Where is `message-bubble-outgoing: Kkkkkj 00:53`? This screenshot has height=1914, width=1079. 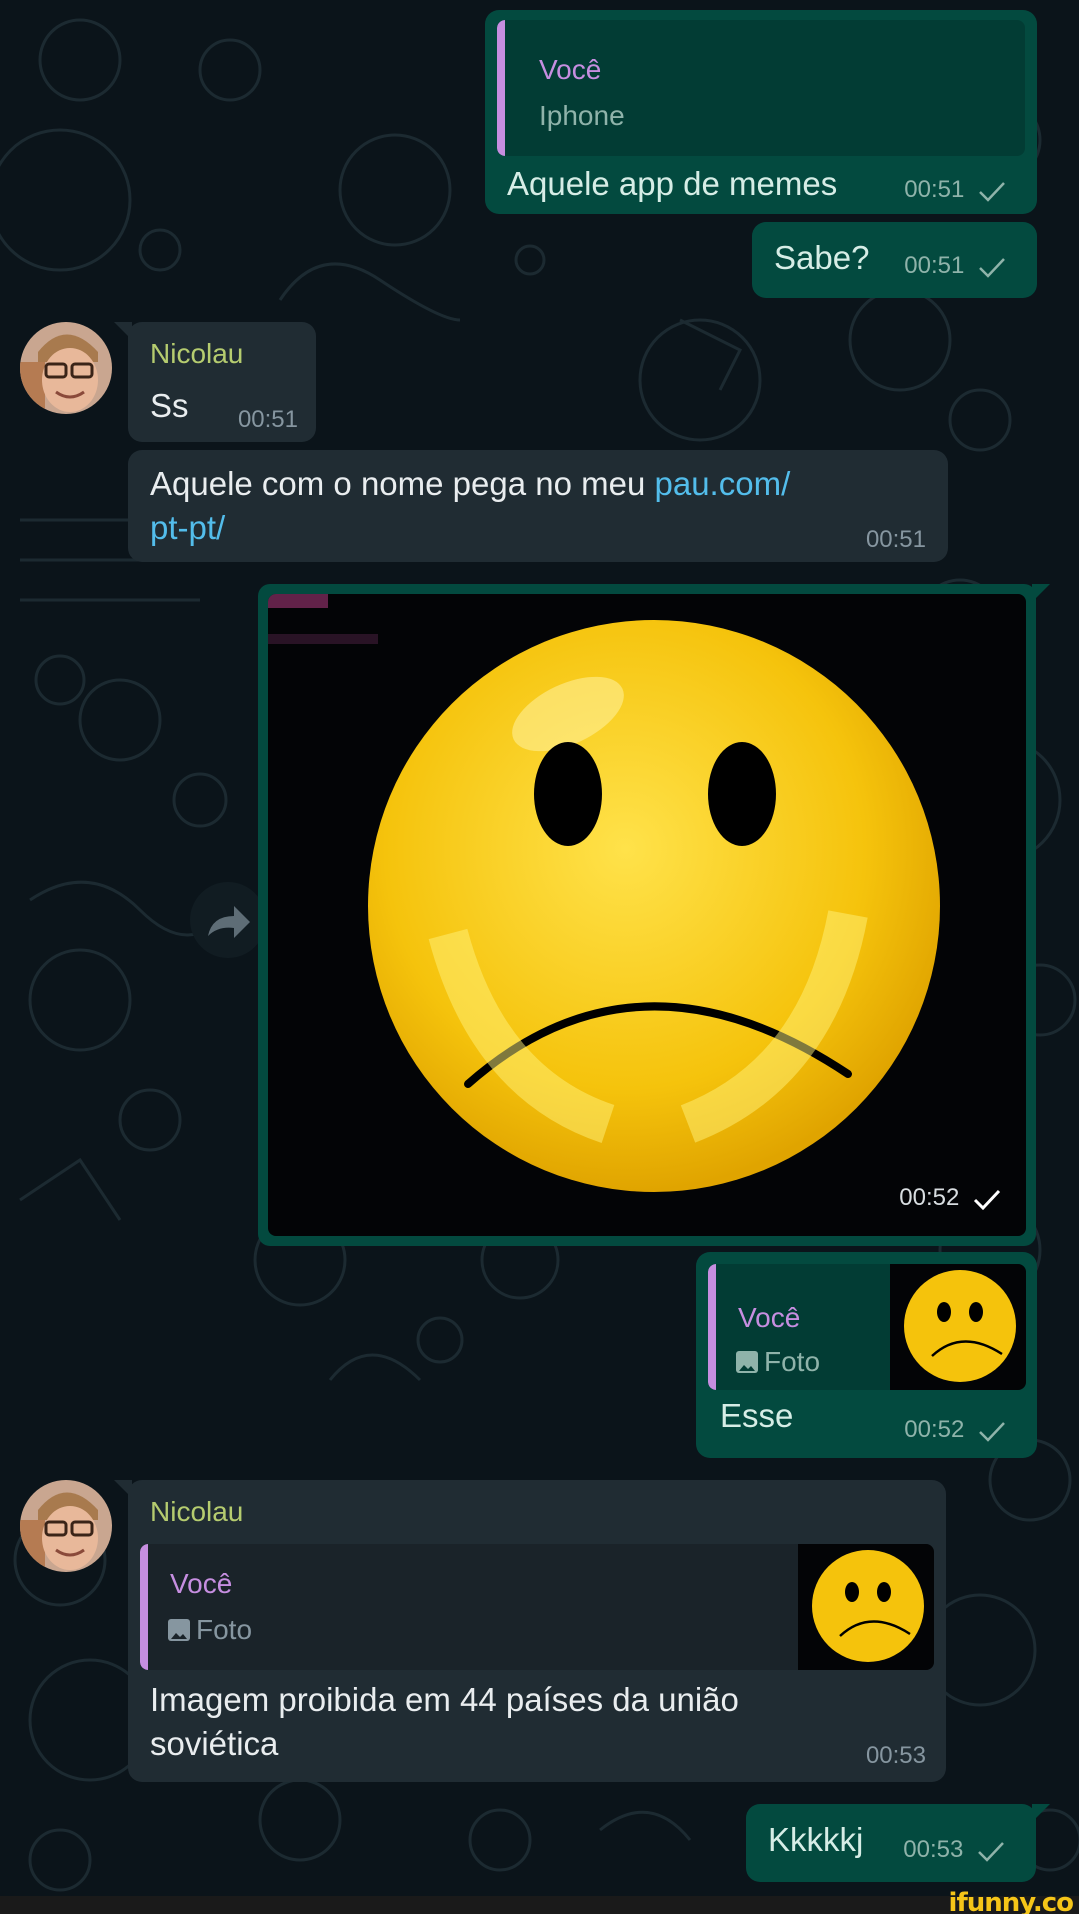
message-bubble-outgoing: Kkkkkj 00:53 is located at coordinates (898, 1843).